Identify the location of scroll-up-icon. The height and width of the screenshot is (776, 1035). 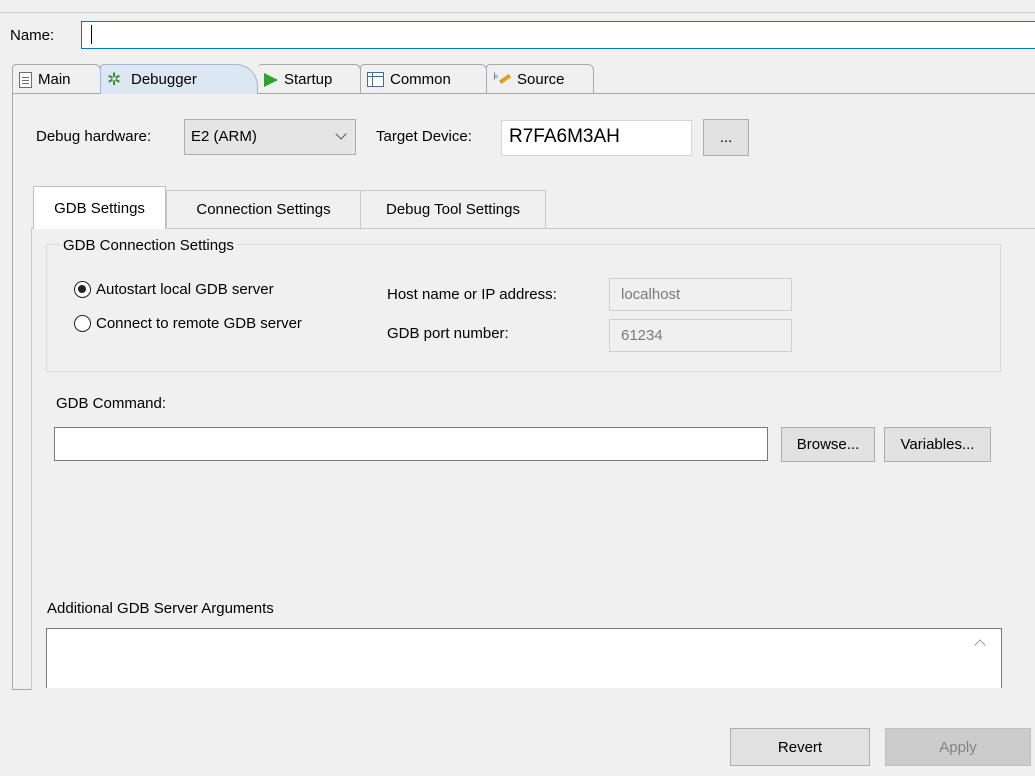
(980, 643).